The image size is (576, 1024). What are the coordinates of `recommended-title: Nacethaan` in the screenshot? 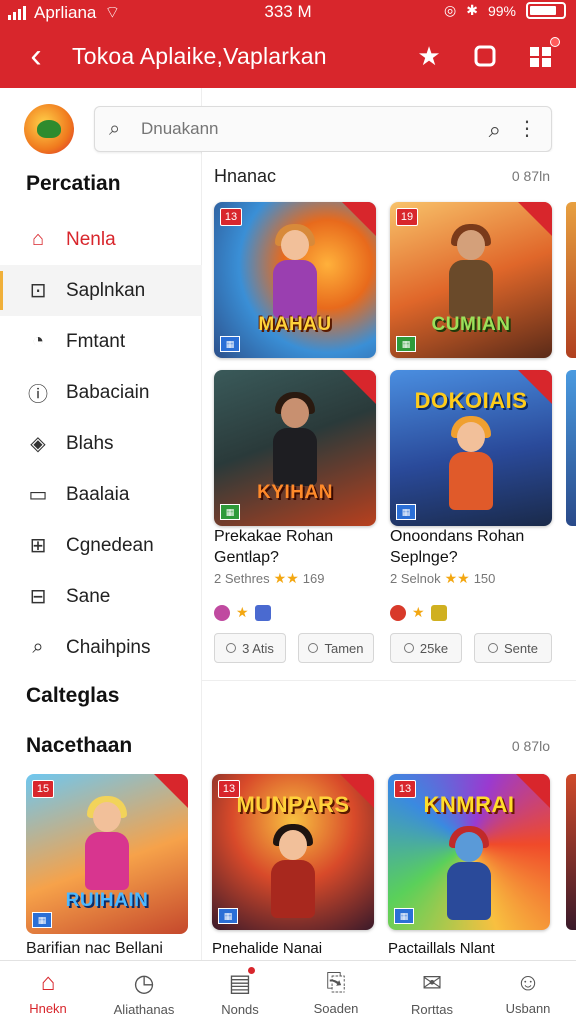 It's located at (79, 745).